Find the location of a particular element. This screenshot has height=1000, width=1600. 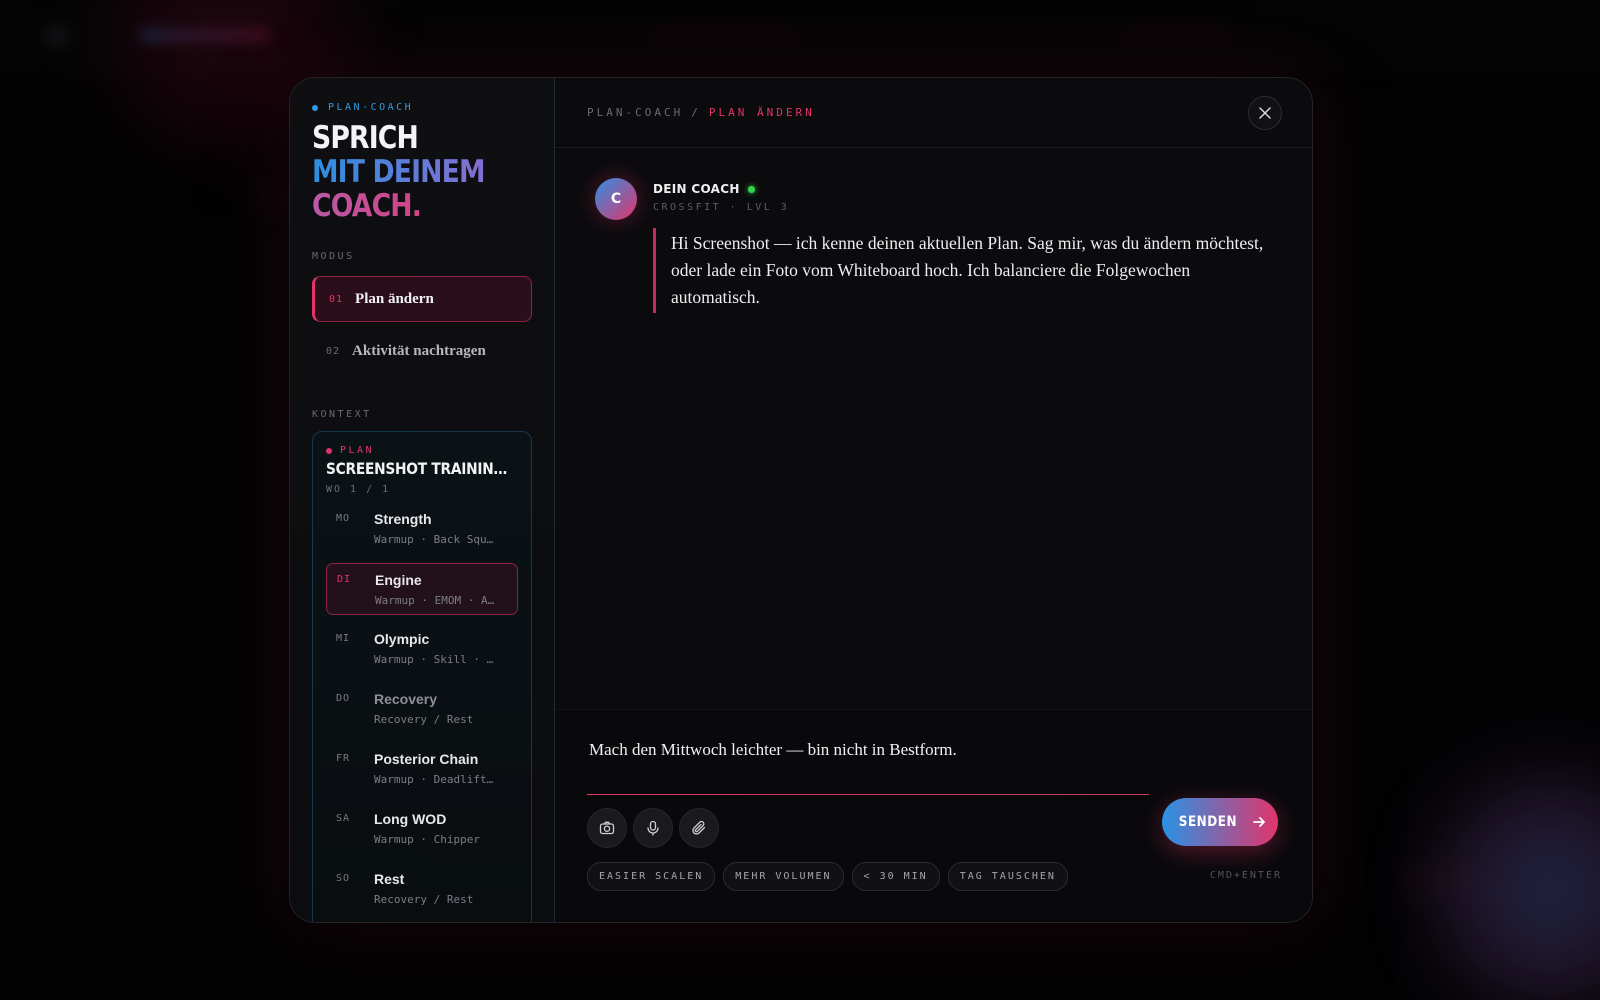

day-code: MI is located at coordinates (343, 638).